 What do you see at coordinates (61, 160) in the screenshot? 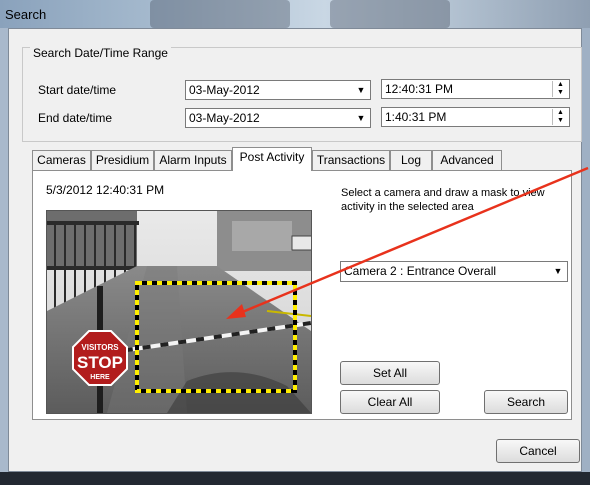
I see `tab-cameras: Cameras` at bounding box center [61, 160].